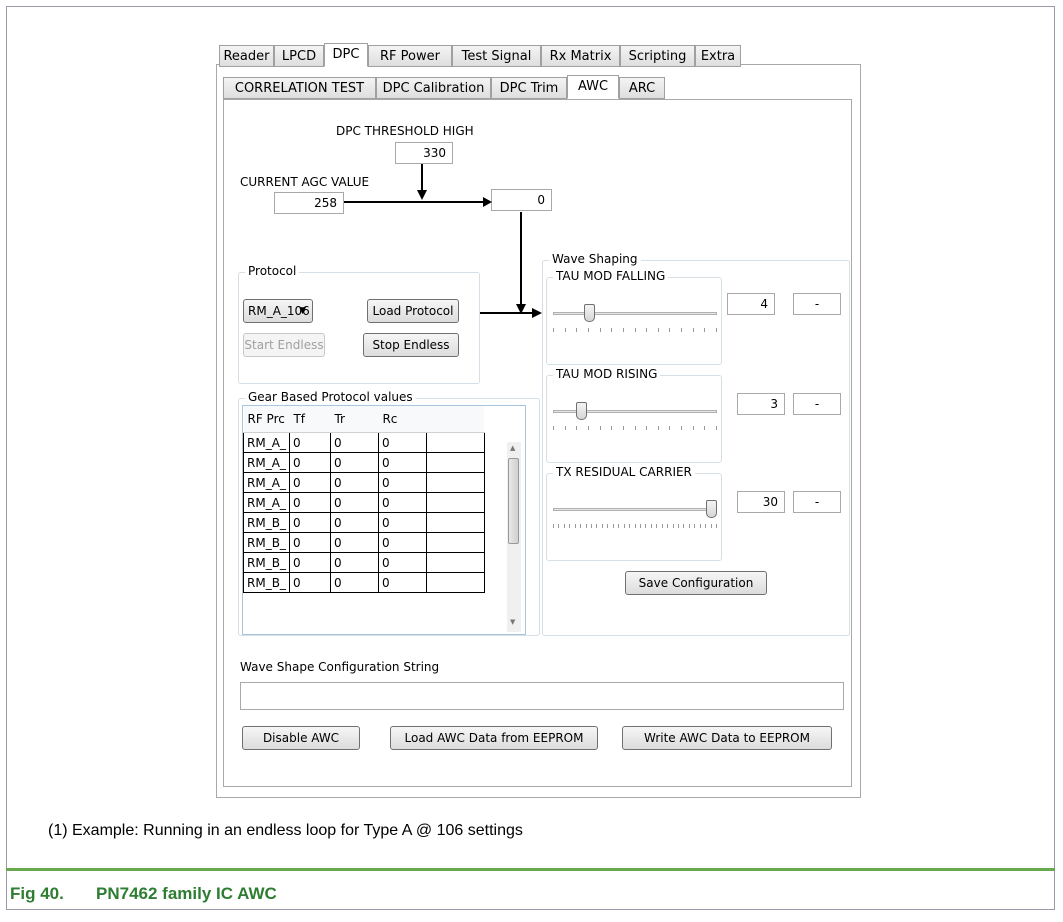  Describe the element at coordinates (433, 88) in the screenshot. I see `subtab-dpc-calibration: DPC Calibration` at that location.